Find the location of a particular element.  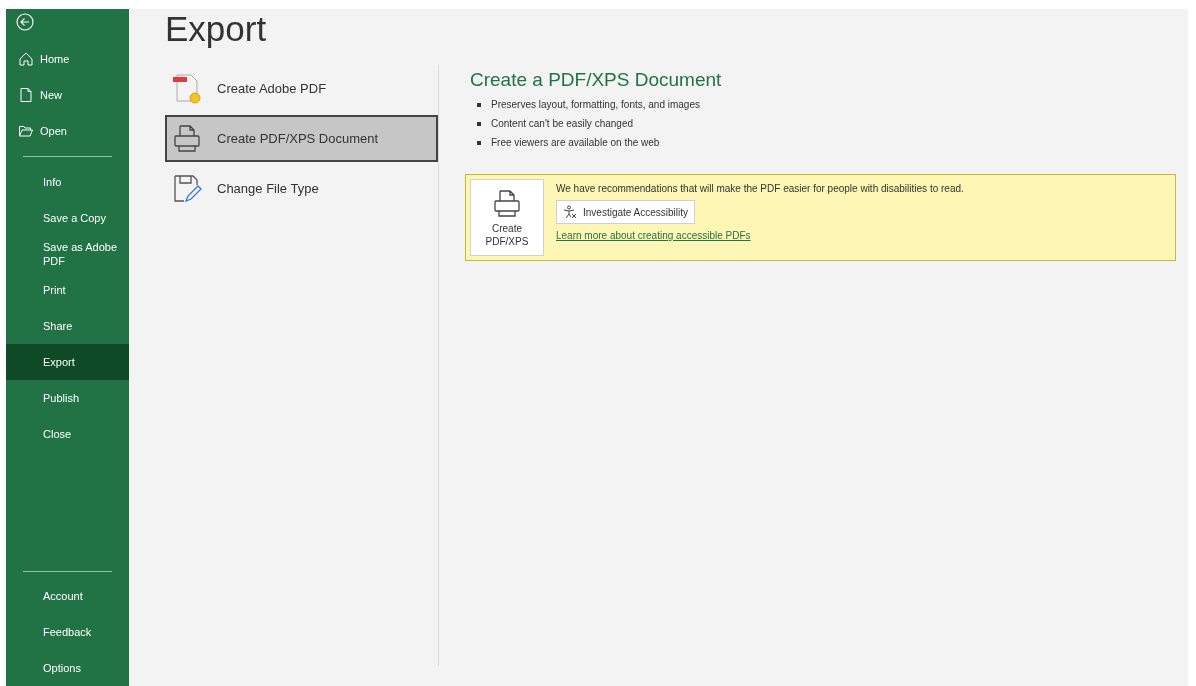

document-icon is located at coordinates (26, 95).